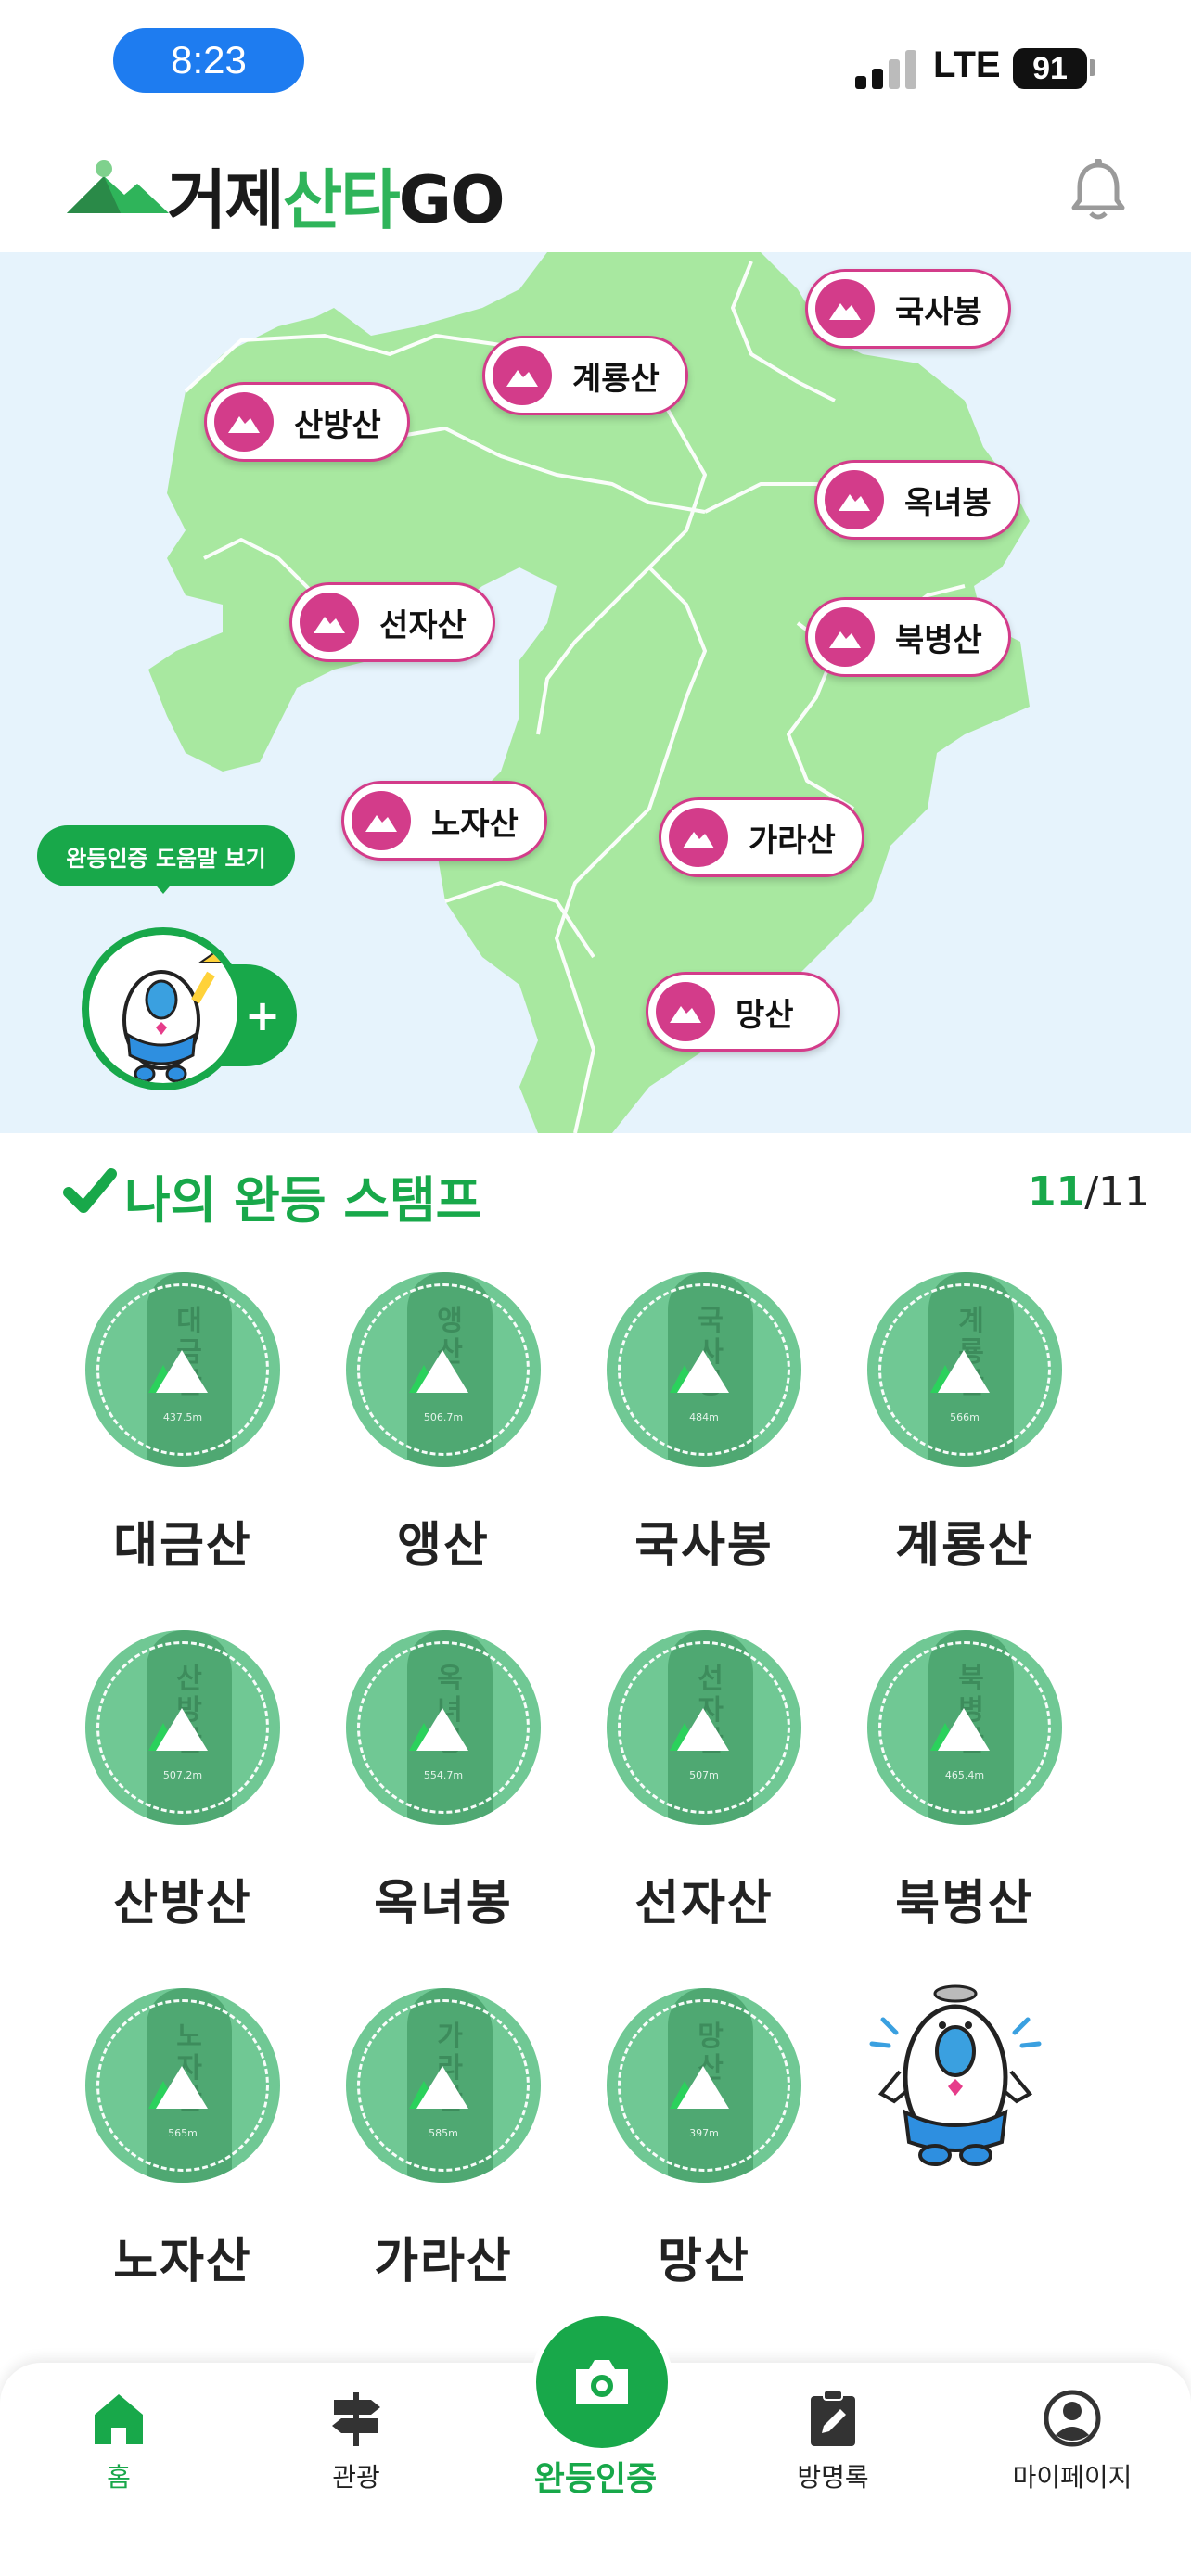  What do you see at coordinates (423, 625) in the screenshot?
I see `pin-label: 선자산` at bounding box center [423, 625].